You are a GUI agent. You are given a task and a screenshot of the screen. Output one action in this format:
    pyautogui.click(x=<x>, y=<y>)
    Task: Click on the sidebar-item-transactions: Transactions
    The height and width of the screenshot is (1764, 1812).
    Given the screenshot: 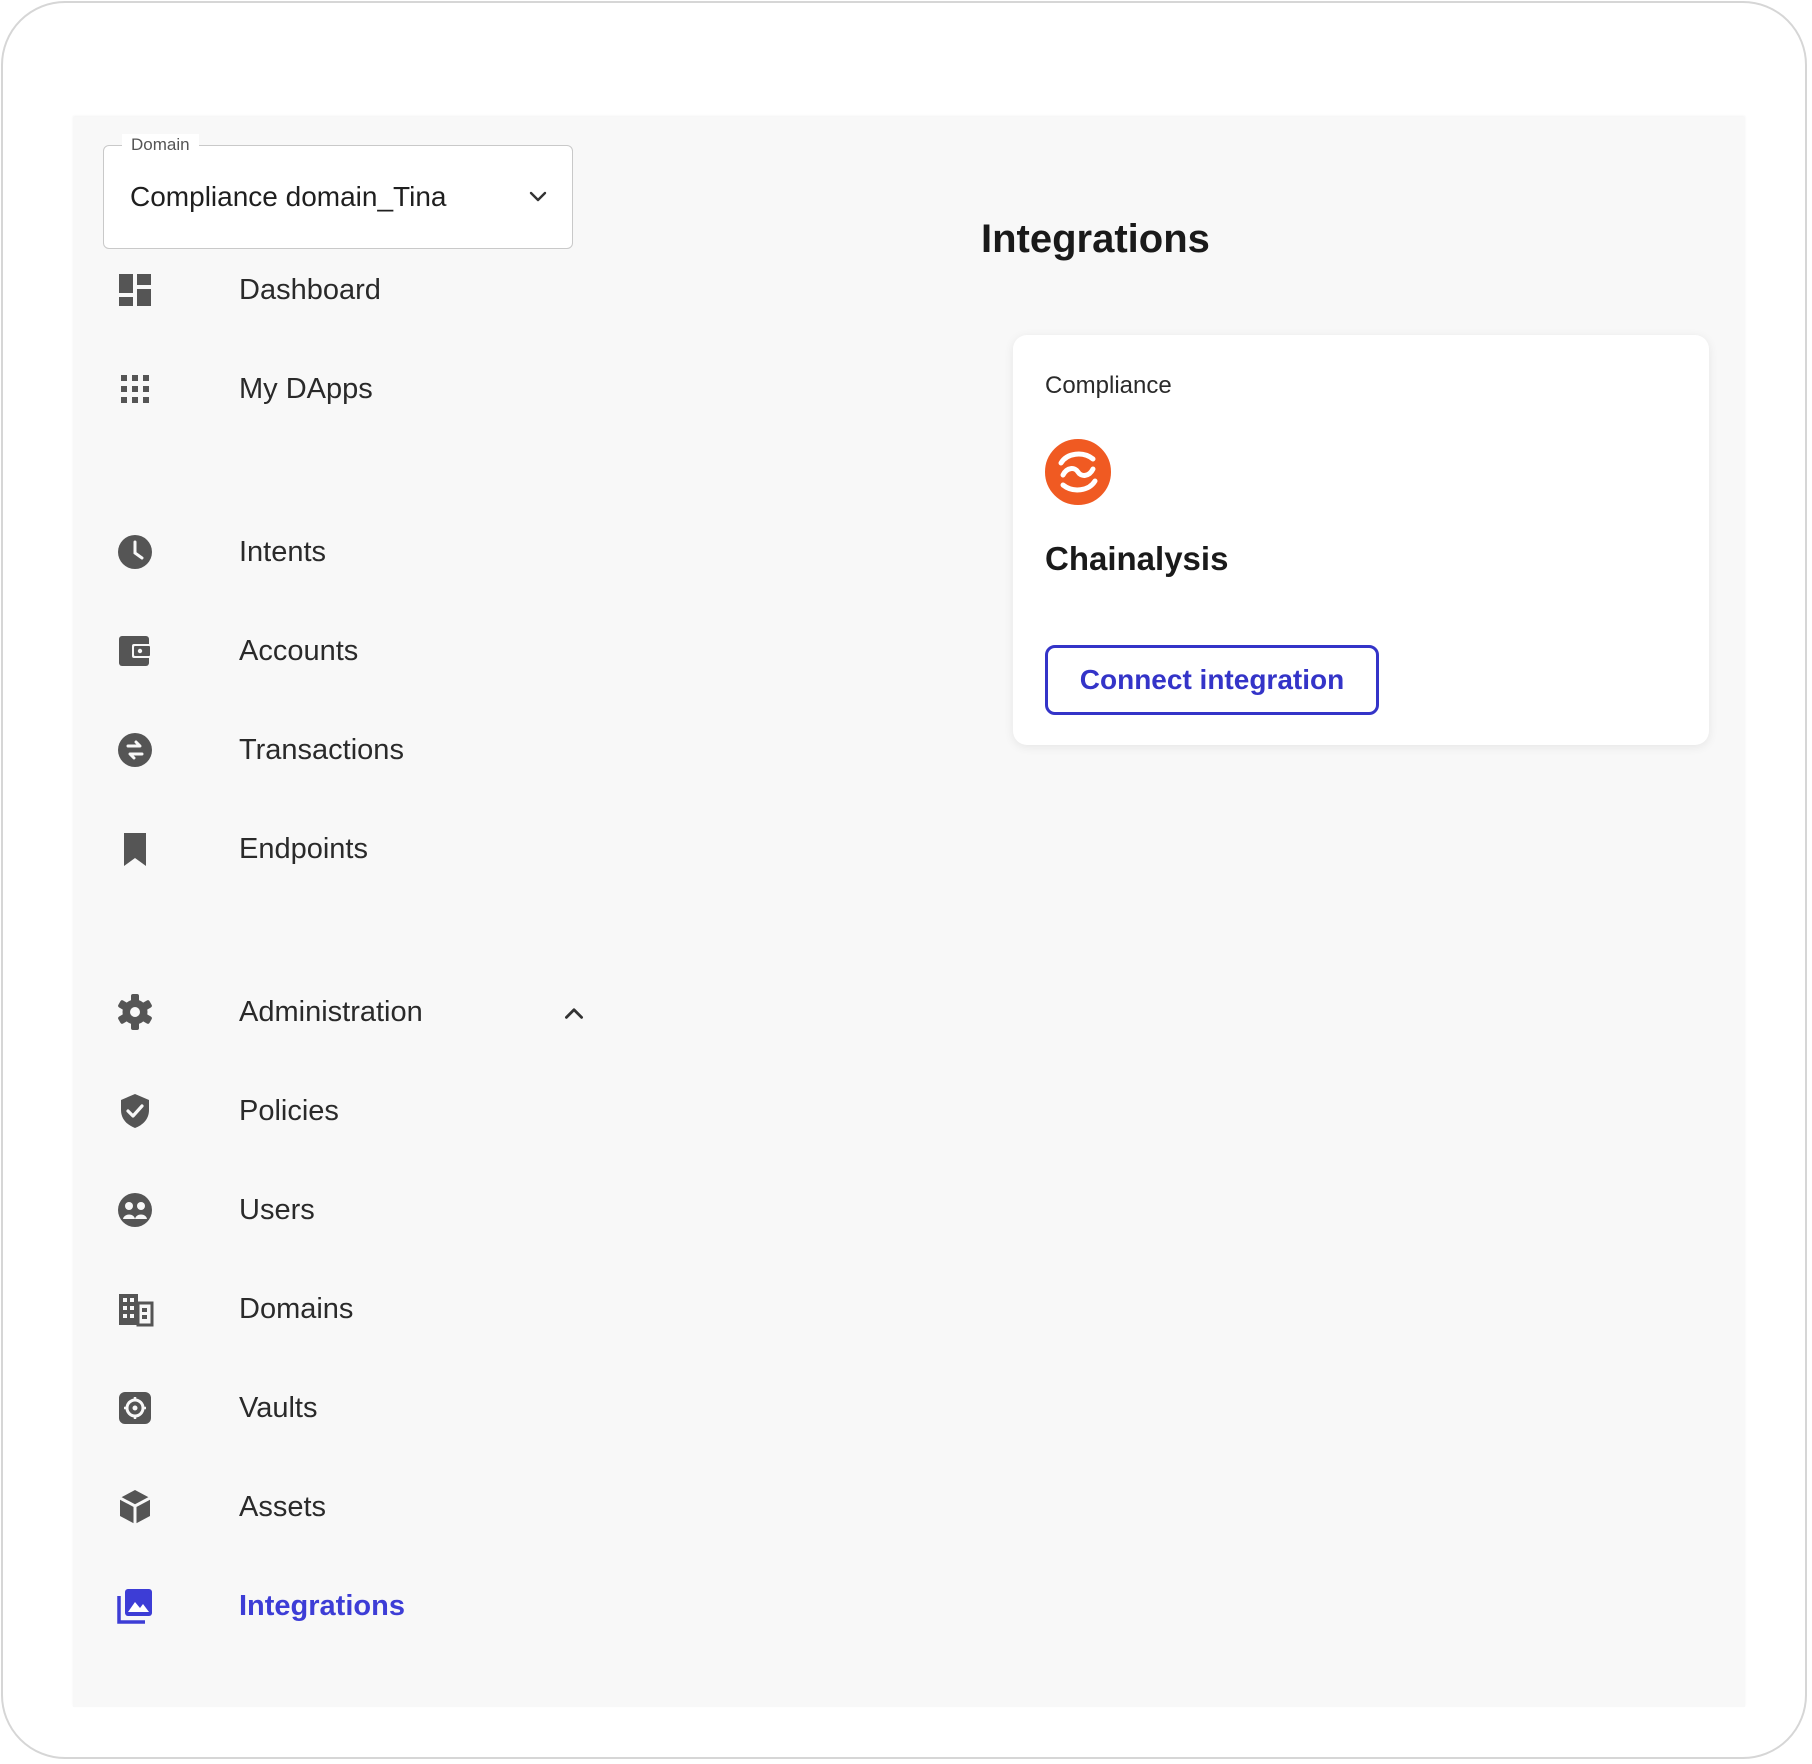 What is the action you would take?
    pyautogui.click(x=358, y=750)
    